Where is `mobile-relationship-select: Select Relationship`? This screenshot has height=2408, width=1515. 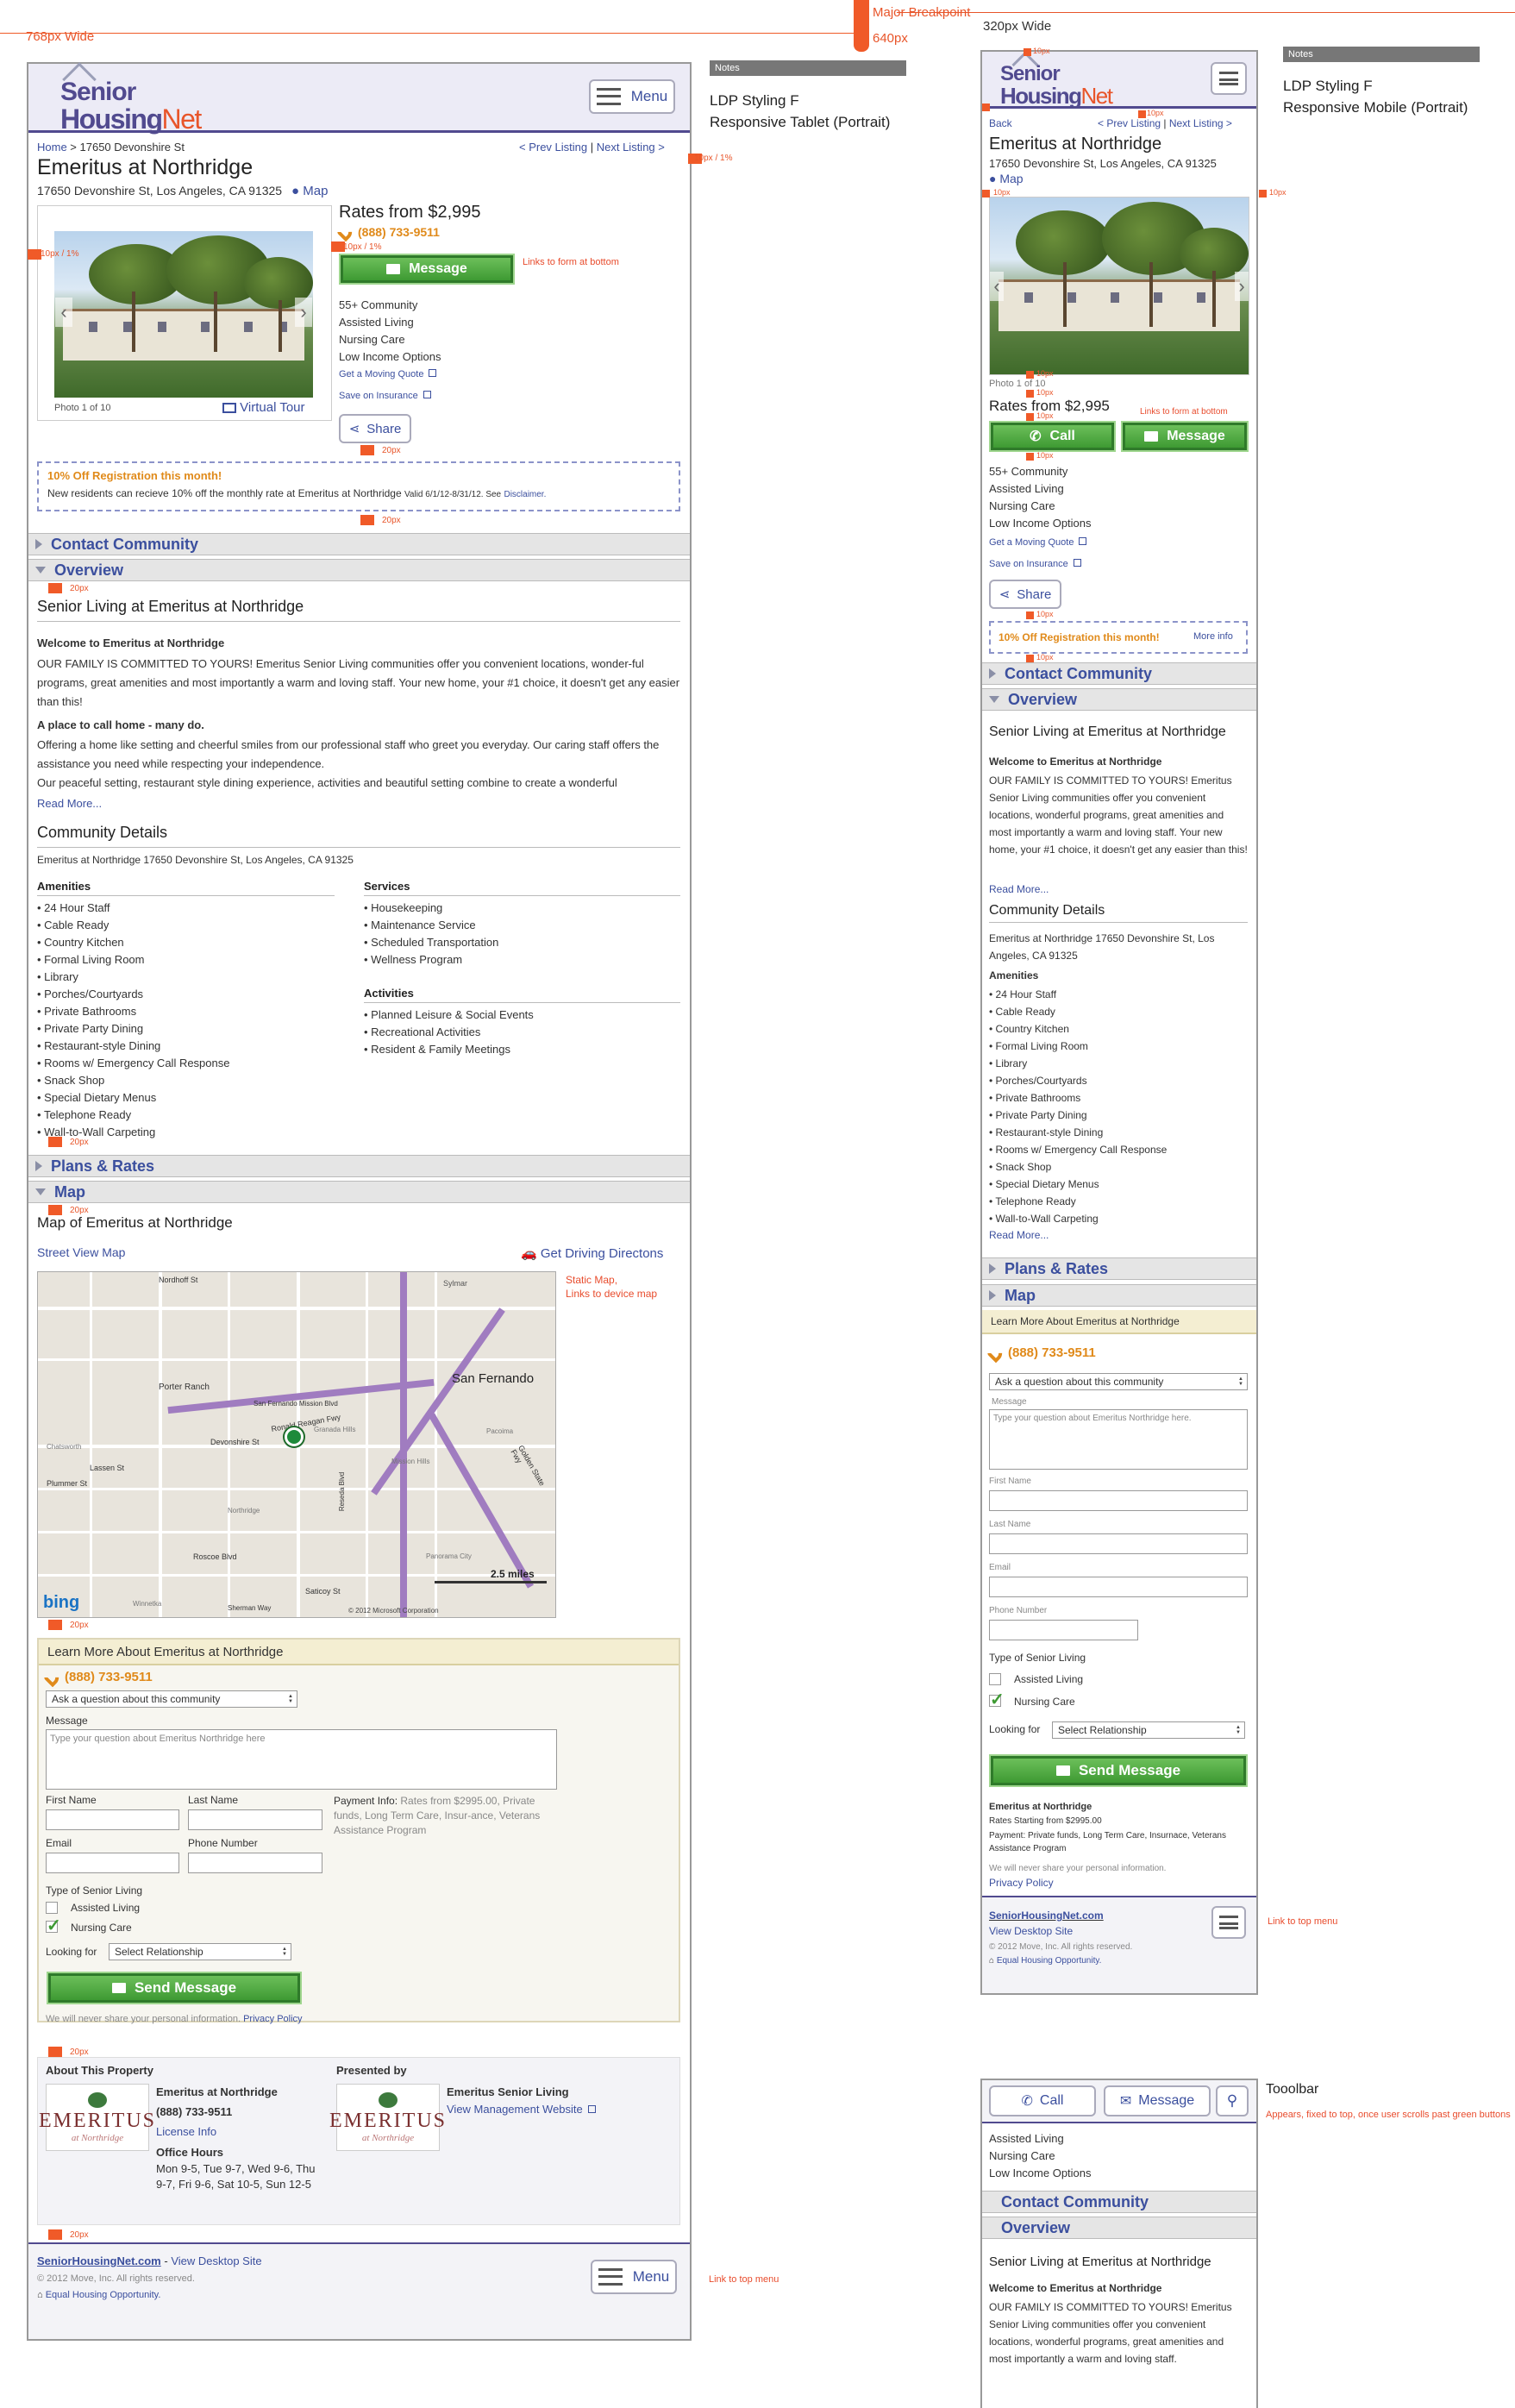 mobile-relationship-select: Select Relationship is located at coordinates (1149, 1730).